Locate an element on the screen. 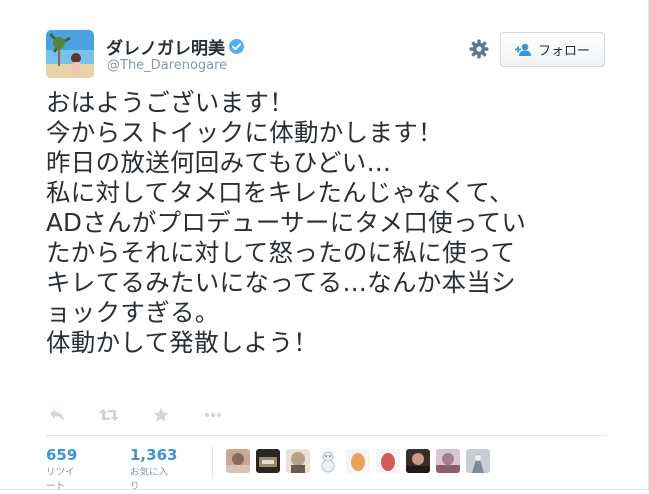 This screenshot has height=494, width=649. follow-button: フォロー is located at coordinates (552, 49).